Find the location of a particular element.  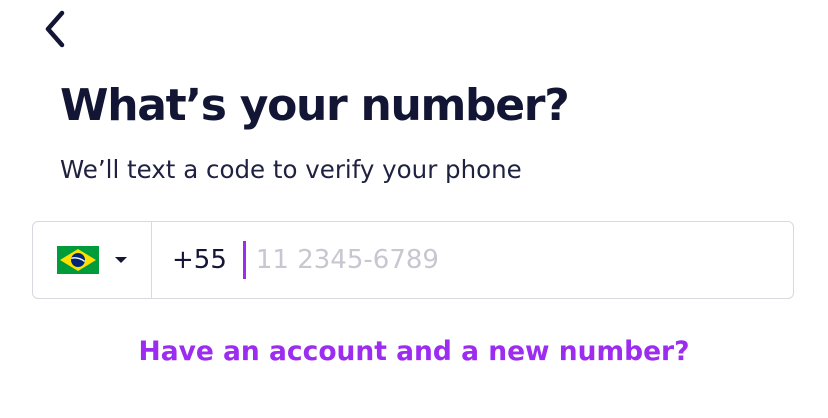

phone-entry: +55 is located at coordinates (472, 260).